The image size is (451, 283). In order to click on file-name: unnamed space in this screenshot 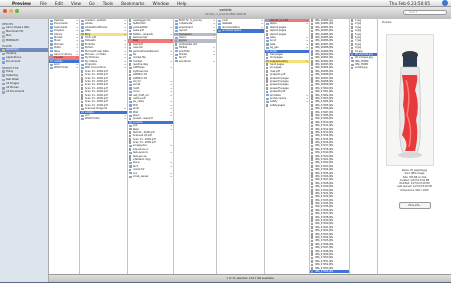, I will do `click(232, 31)`.